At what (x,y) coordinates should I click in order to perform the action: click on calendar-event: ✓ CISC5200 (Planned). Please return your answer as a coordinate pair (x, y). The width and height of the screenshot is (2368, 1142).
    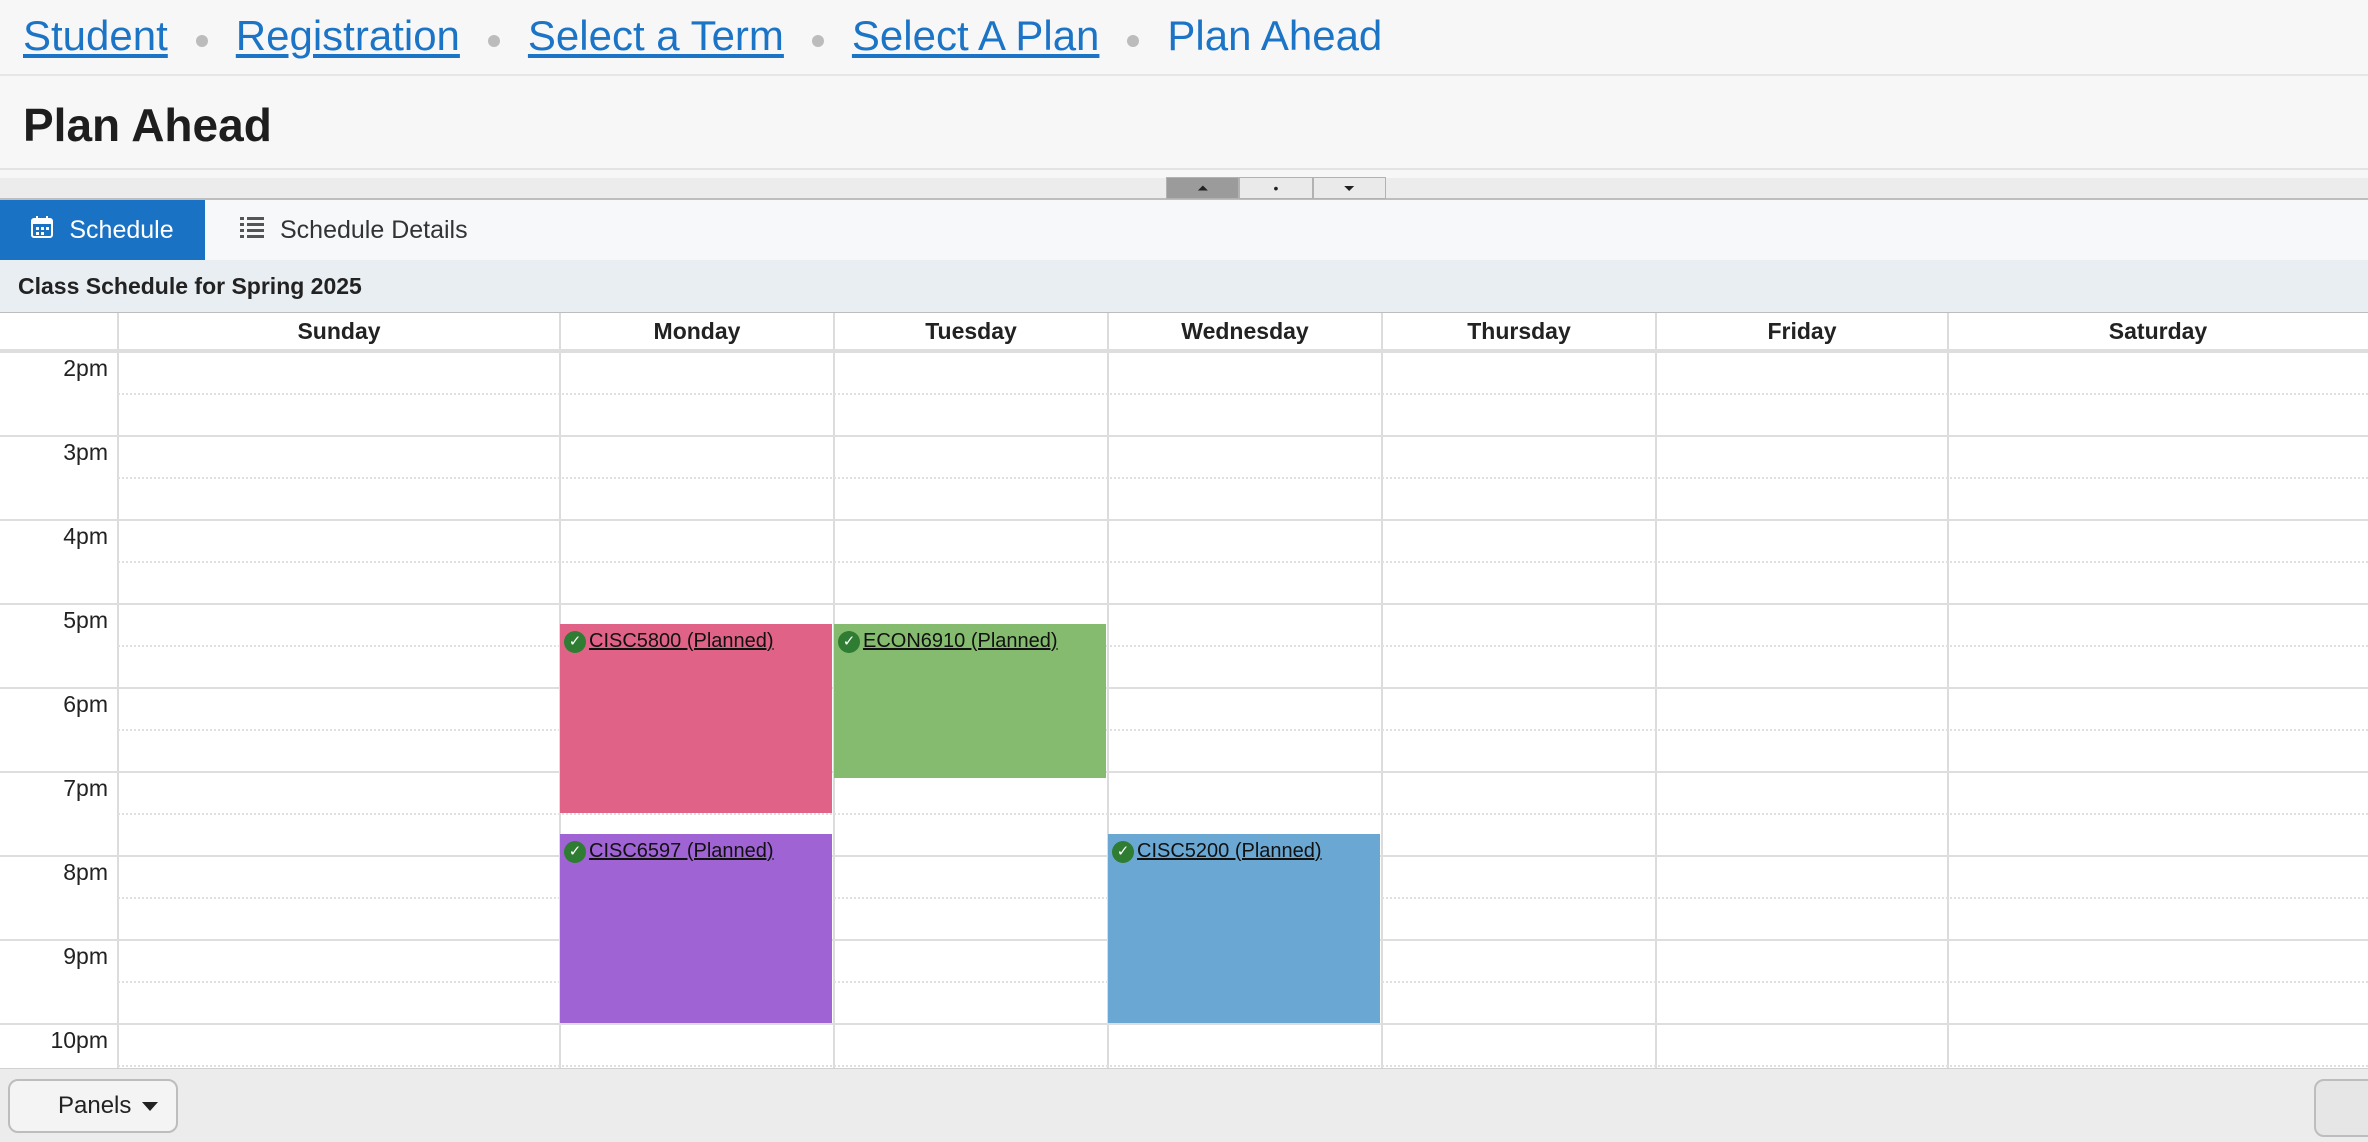
    Looking at the image, I should click on (1244, 928).